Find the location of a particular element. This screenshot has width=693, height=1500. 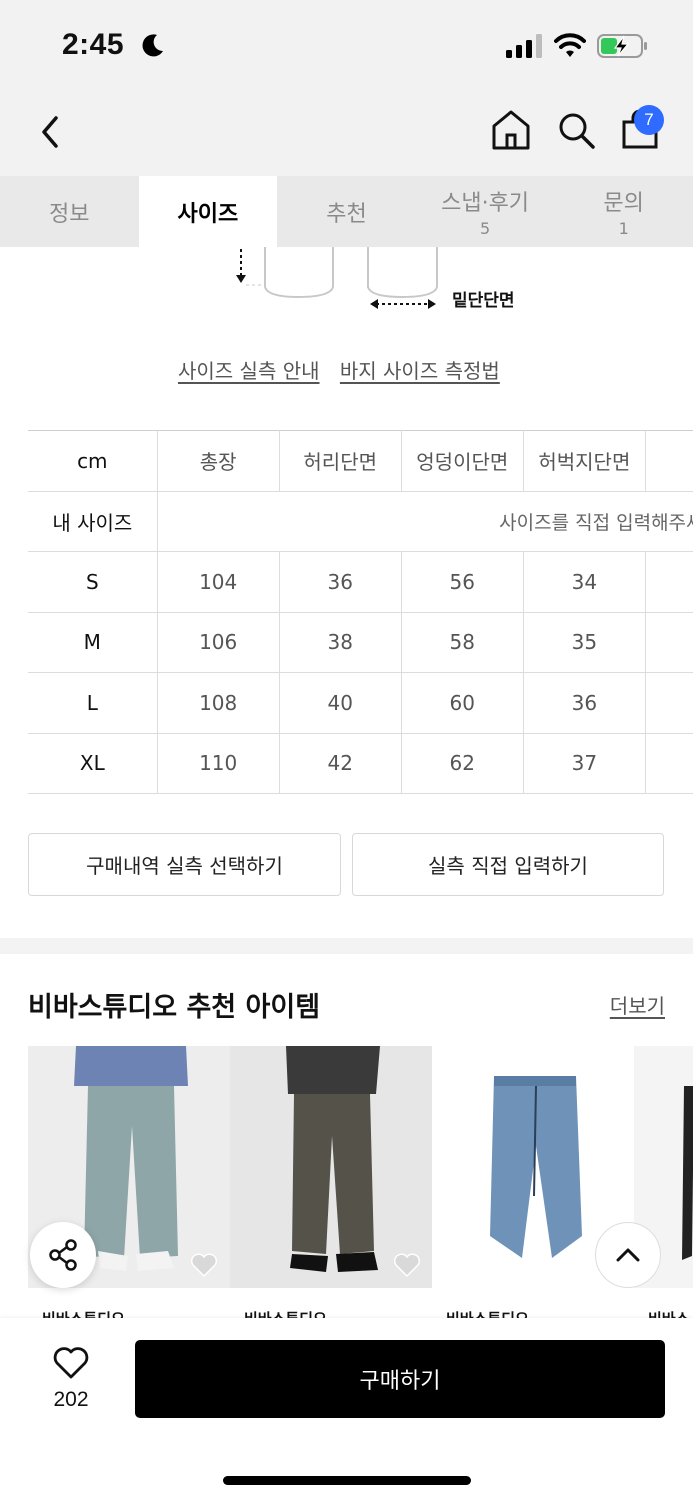

tab-label: 사이즈 is located at coordinates (208, 214).